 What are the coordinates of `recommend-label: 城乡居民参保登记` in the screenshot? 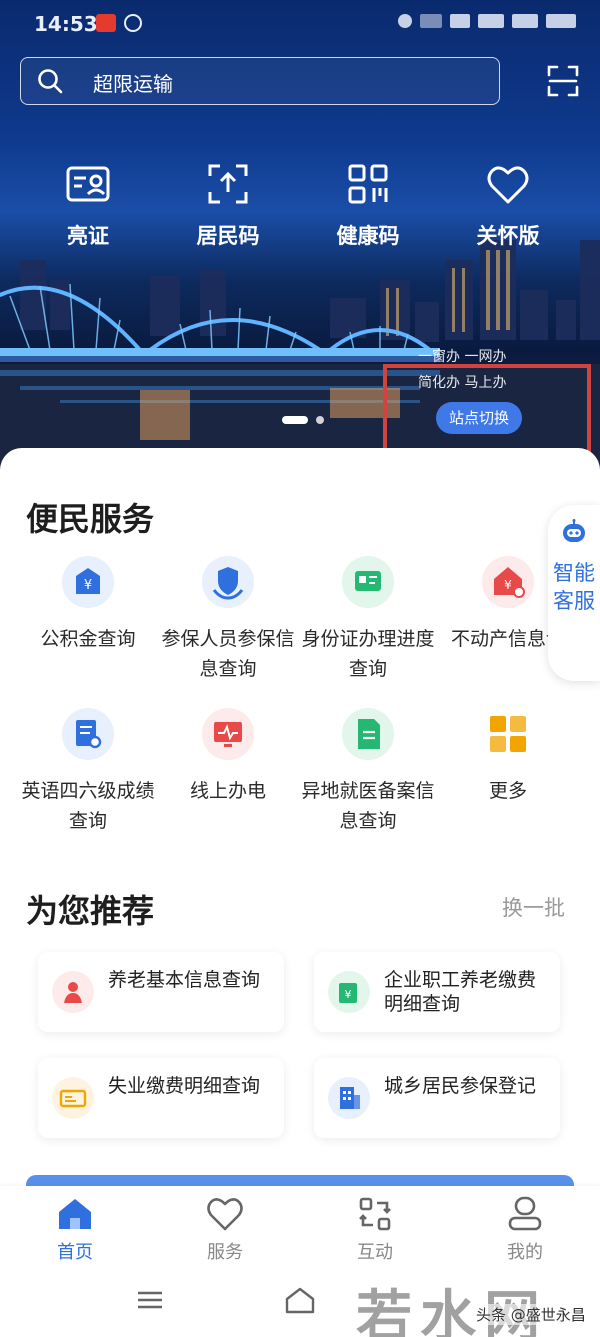 It's located at (460, 1086).